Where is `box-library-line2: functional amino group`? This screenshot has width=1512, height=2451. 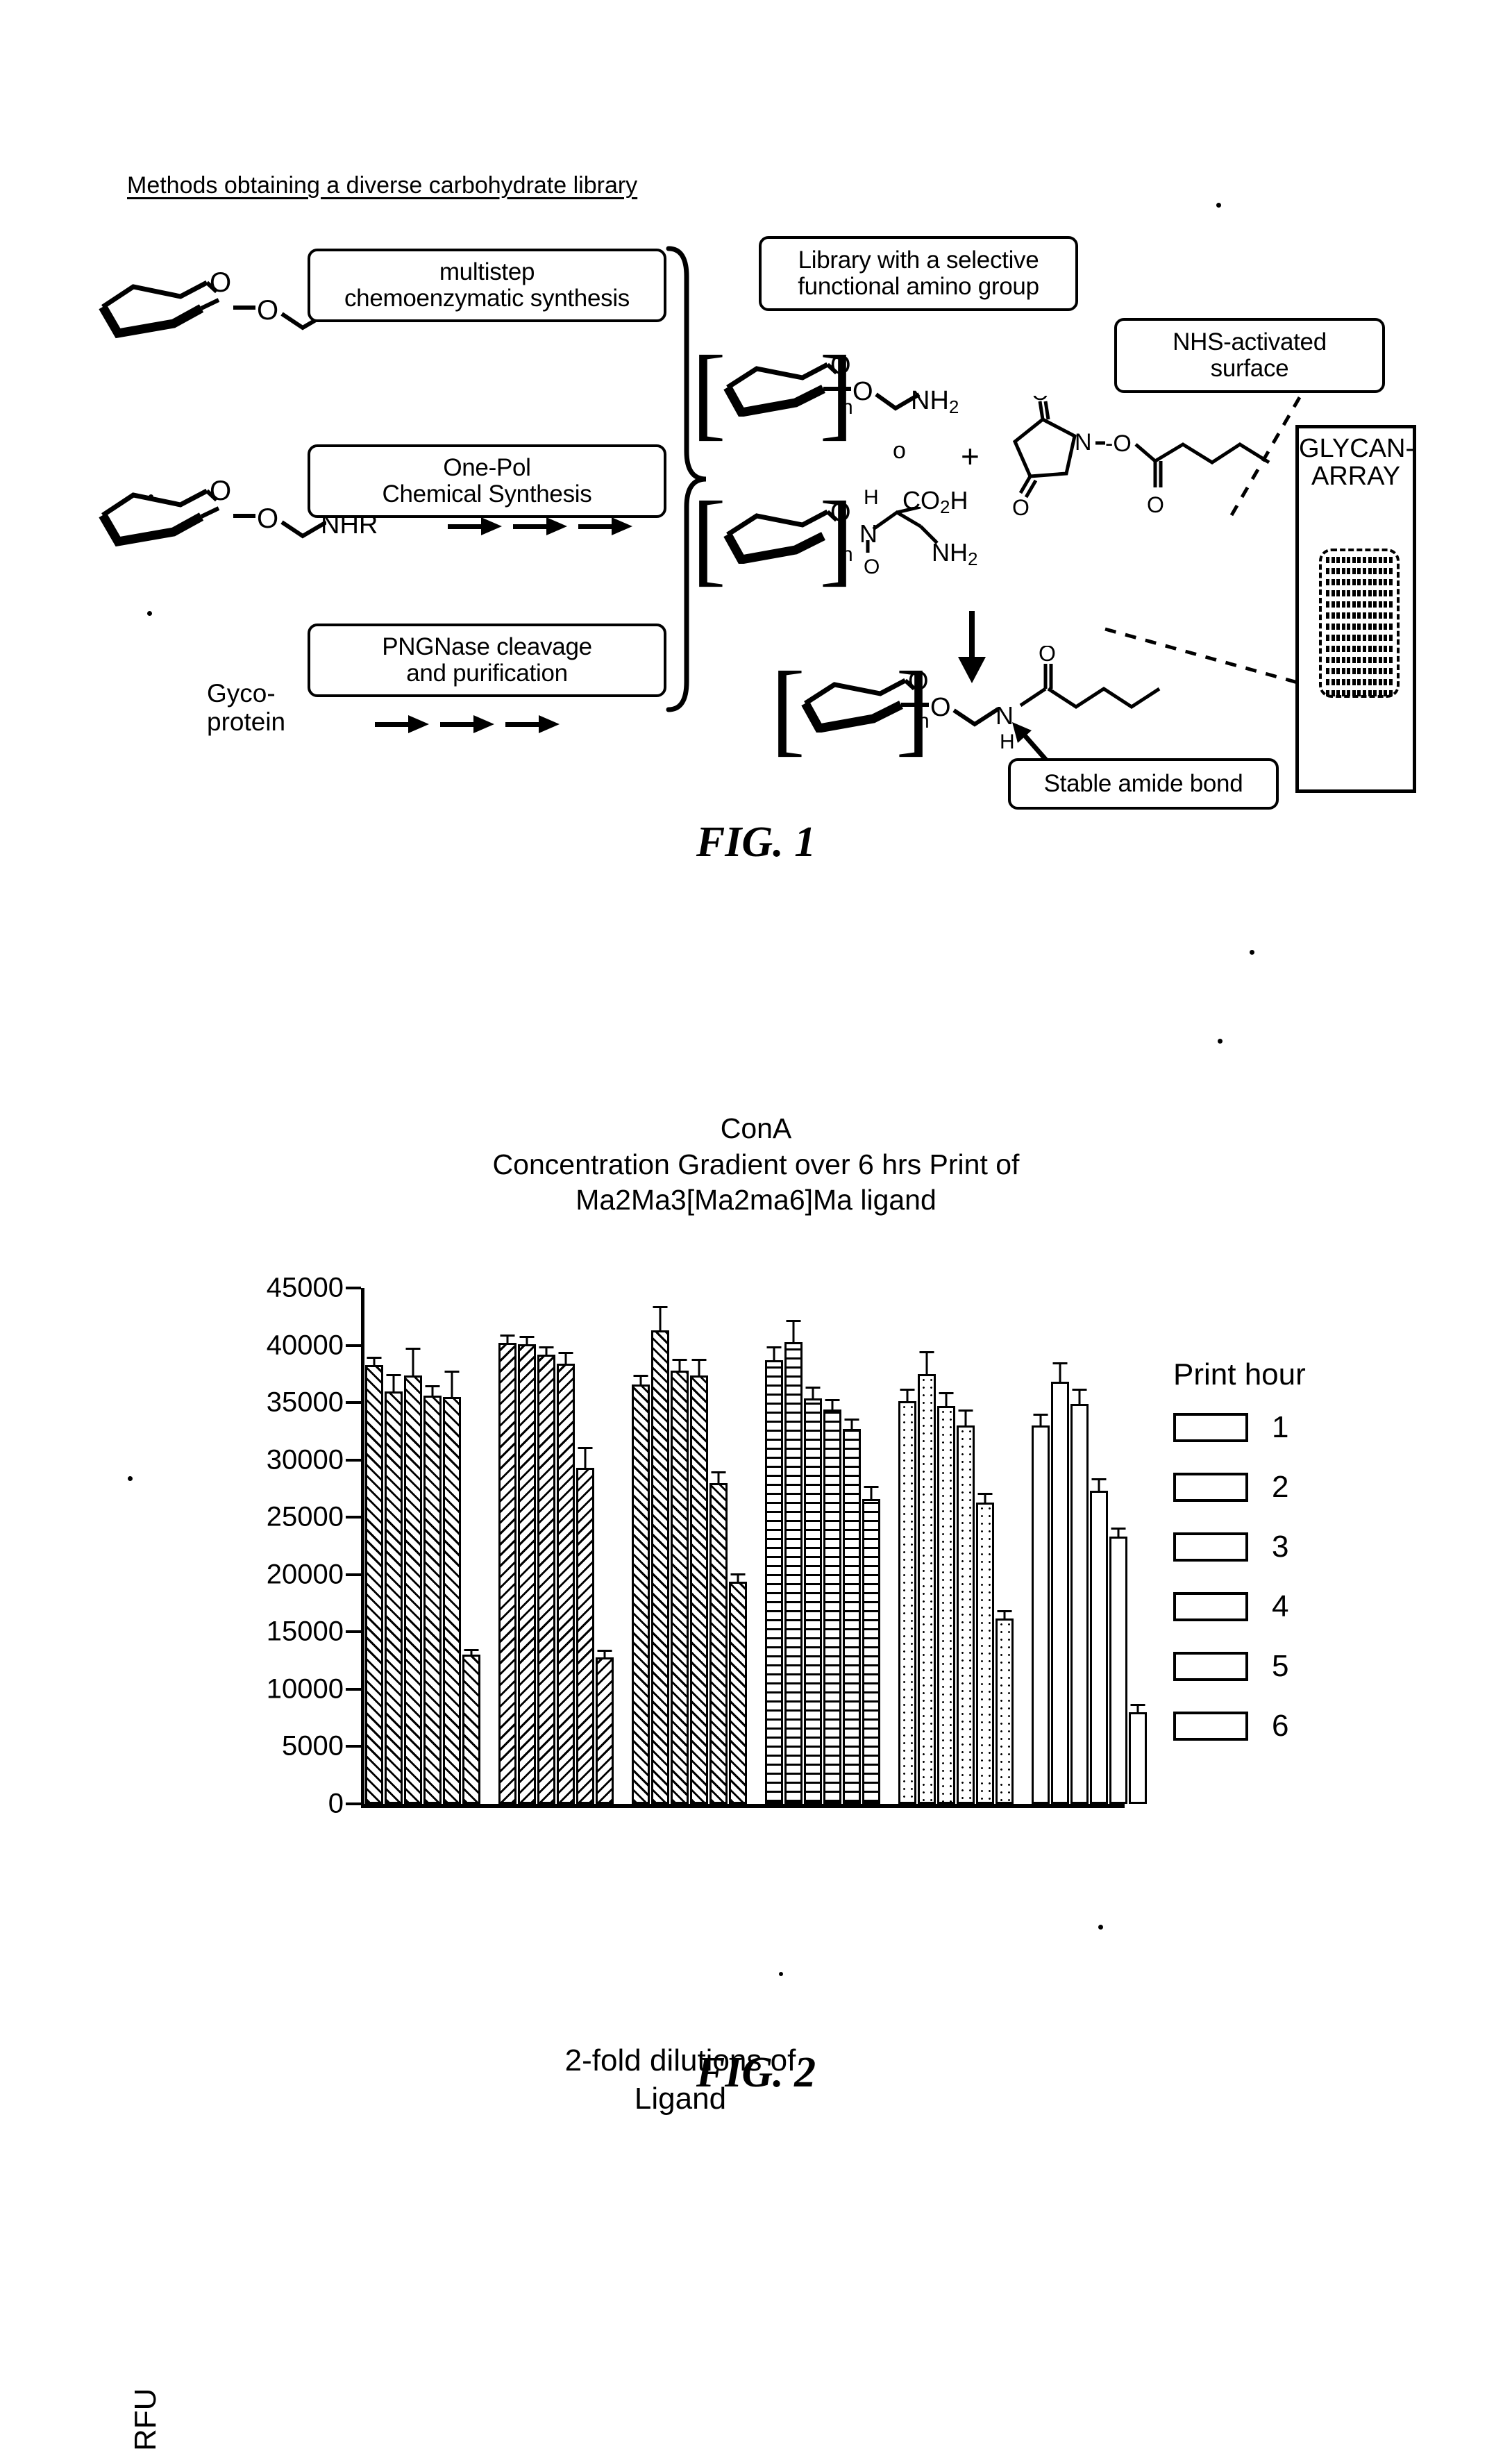 box-library-line2: functional amino group is located at coordinates (918, 286).